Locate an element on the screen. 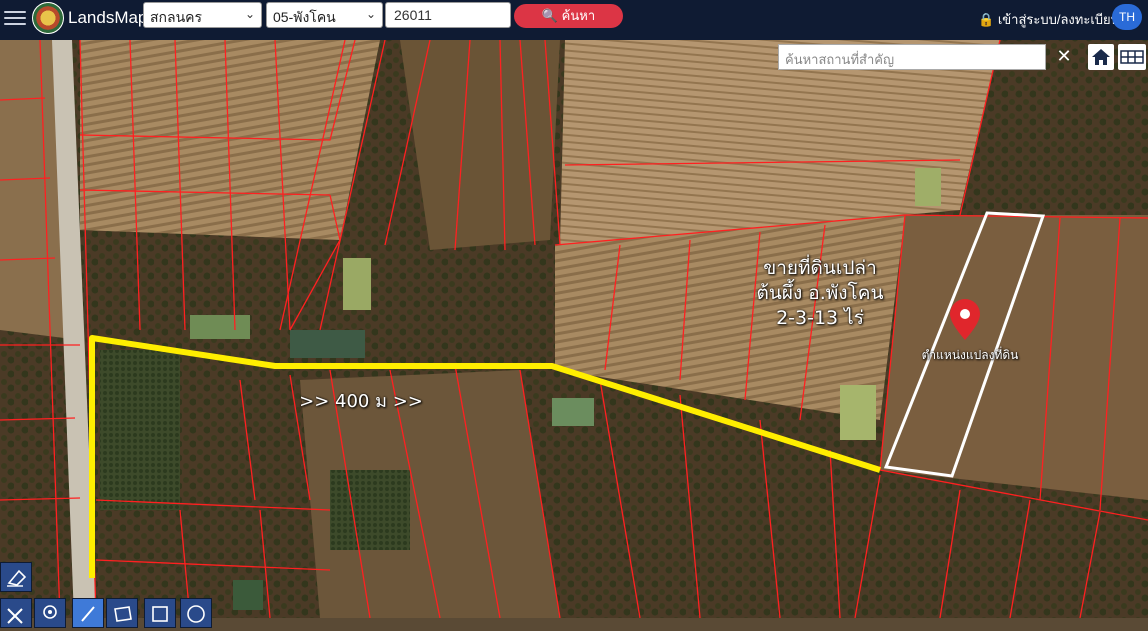 Image resolution: width=1148 pixels, height=631 pixels. listing-line-1: ขายที่ดินเปล่า is located at coordinates (820, 268).